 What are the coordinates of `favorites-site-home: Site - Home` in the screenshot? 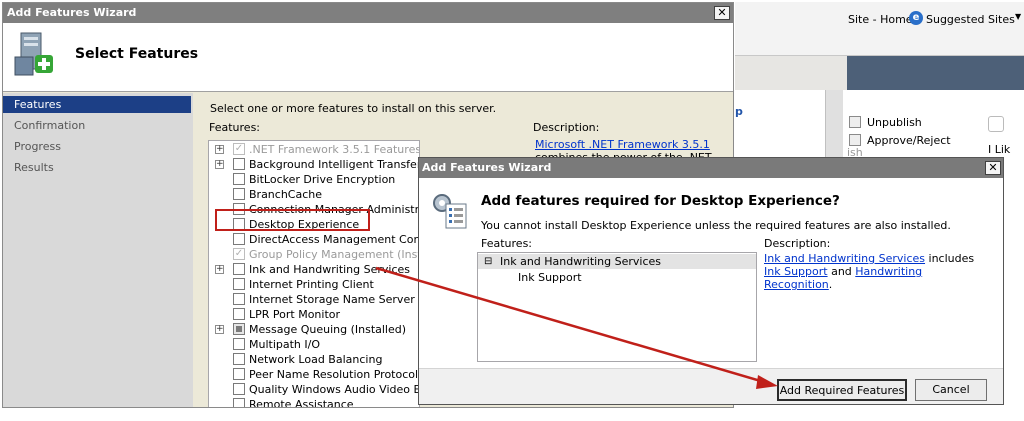 It's located at (880, 19).